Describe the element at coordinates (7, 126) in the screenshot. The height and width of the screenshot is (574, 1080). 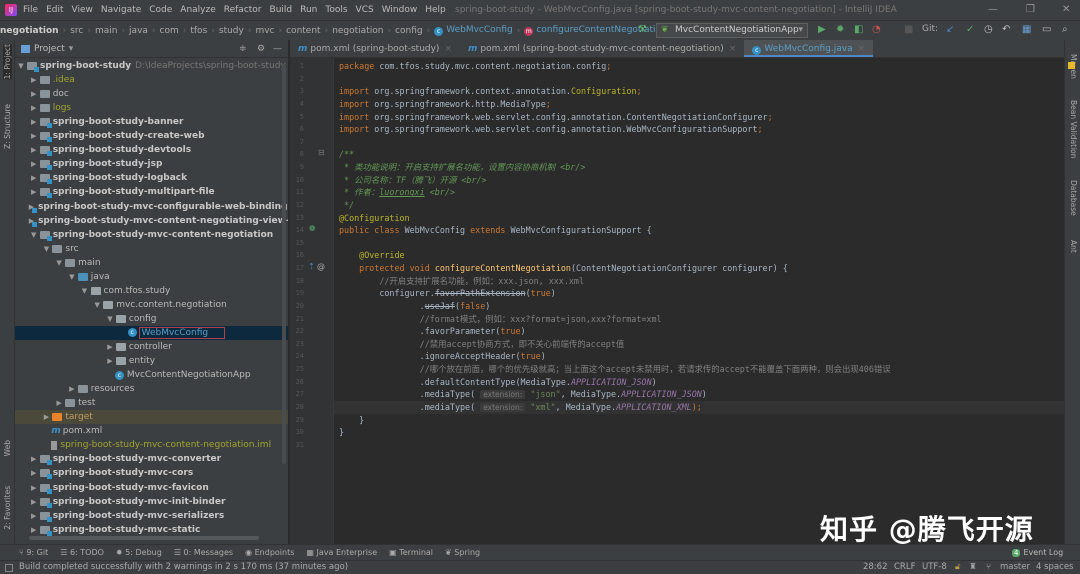
I see `structure-tool-button: Z: Structure` at that location.